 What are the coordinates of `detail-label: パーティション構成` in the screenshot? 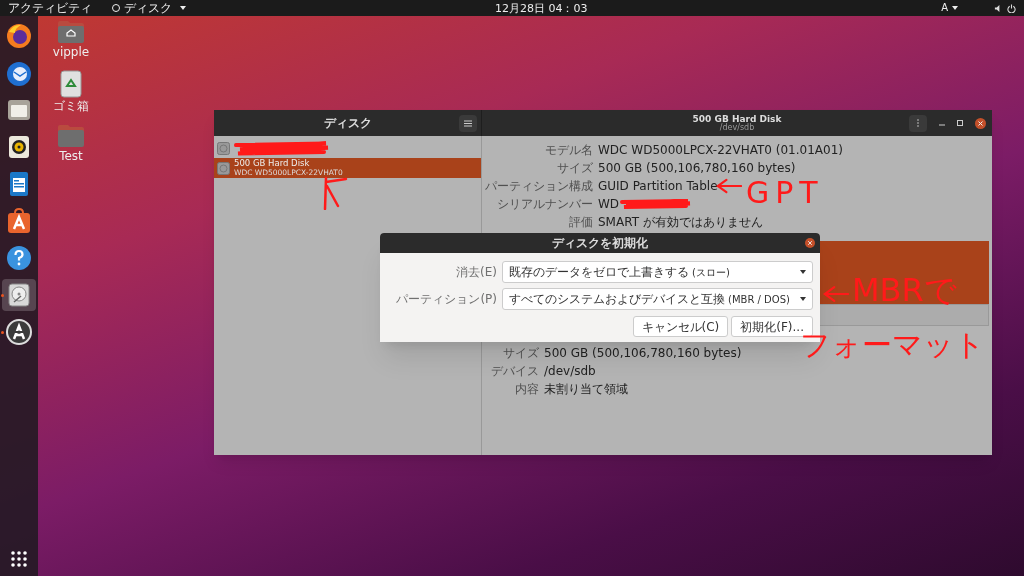 It's located at (539, 186).